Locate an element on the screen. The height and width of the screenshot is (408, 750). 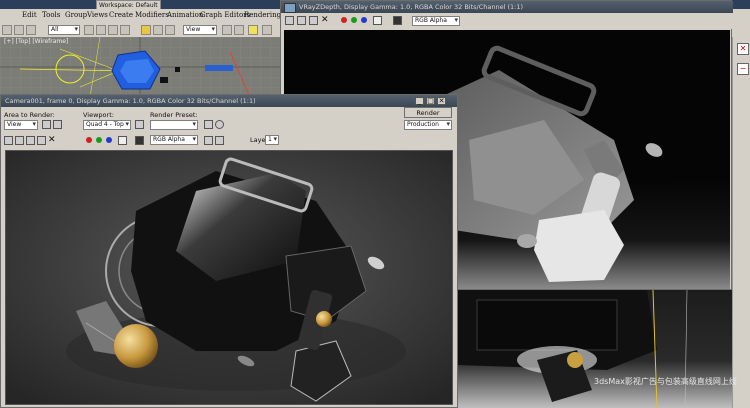
menu-tools: Tools is located at coordinates (51, 15).